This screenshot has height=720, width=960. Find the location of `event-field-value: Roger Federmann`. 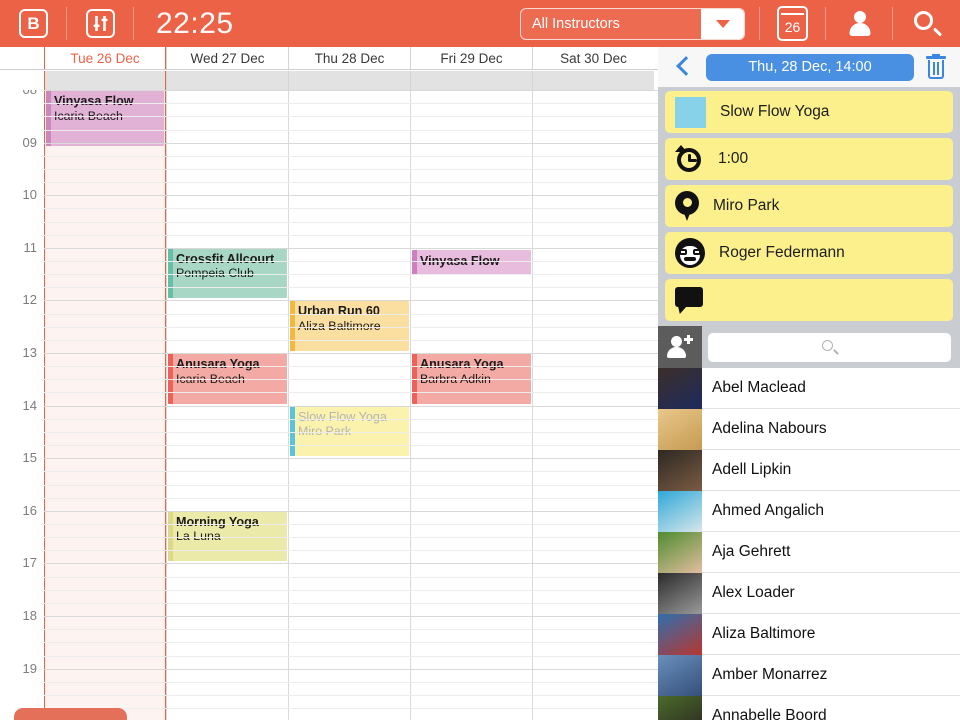

event-field-value: Roger Federmann is located at coordinates (782, 252).